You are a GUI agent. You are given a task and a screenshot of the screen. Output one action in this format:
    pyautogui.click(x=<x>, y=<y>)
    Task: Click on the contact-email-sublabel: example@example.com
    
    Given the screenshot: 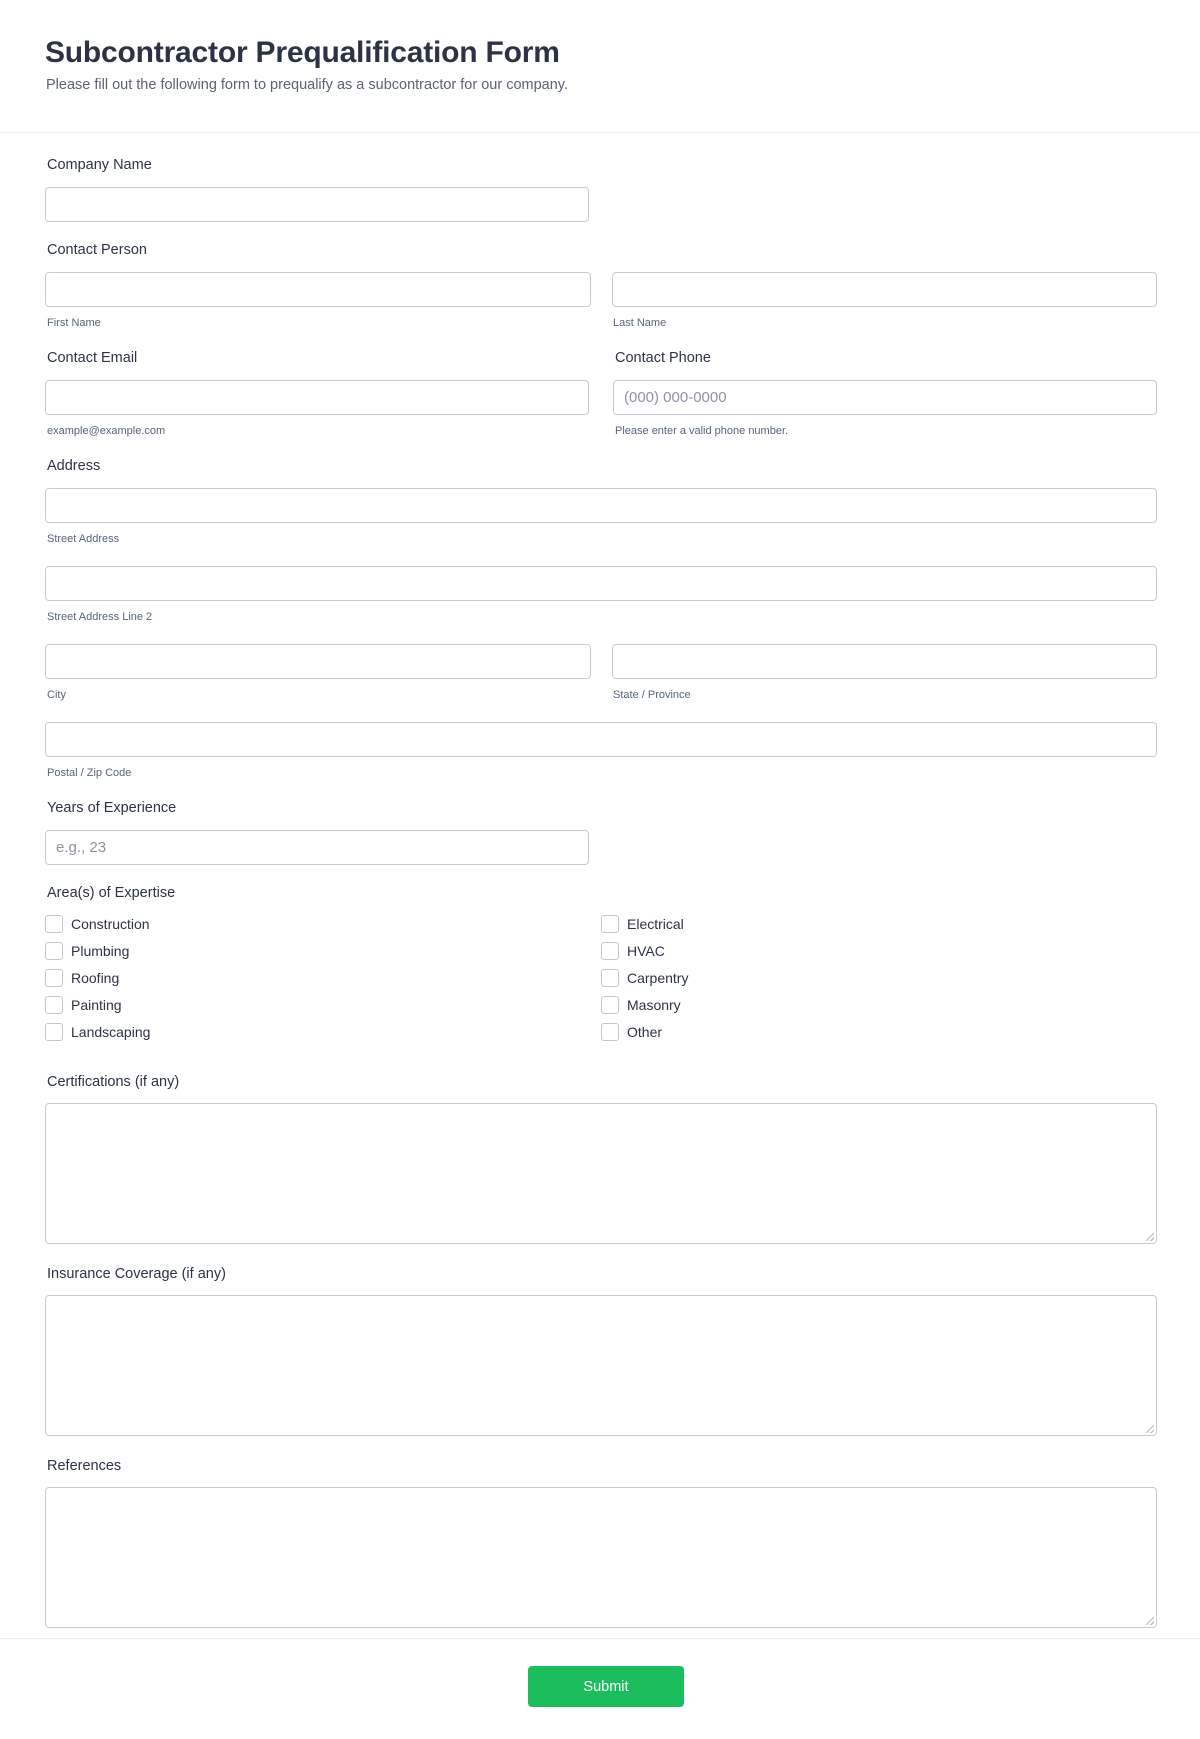 What is the action you would take?
    pyautogui.click(x=106, y=431)
    